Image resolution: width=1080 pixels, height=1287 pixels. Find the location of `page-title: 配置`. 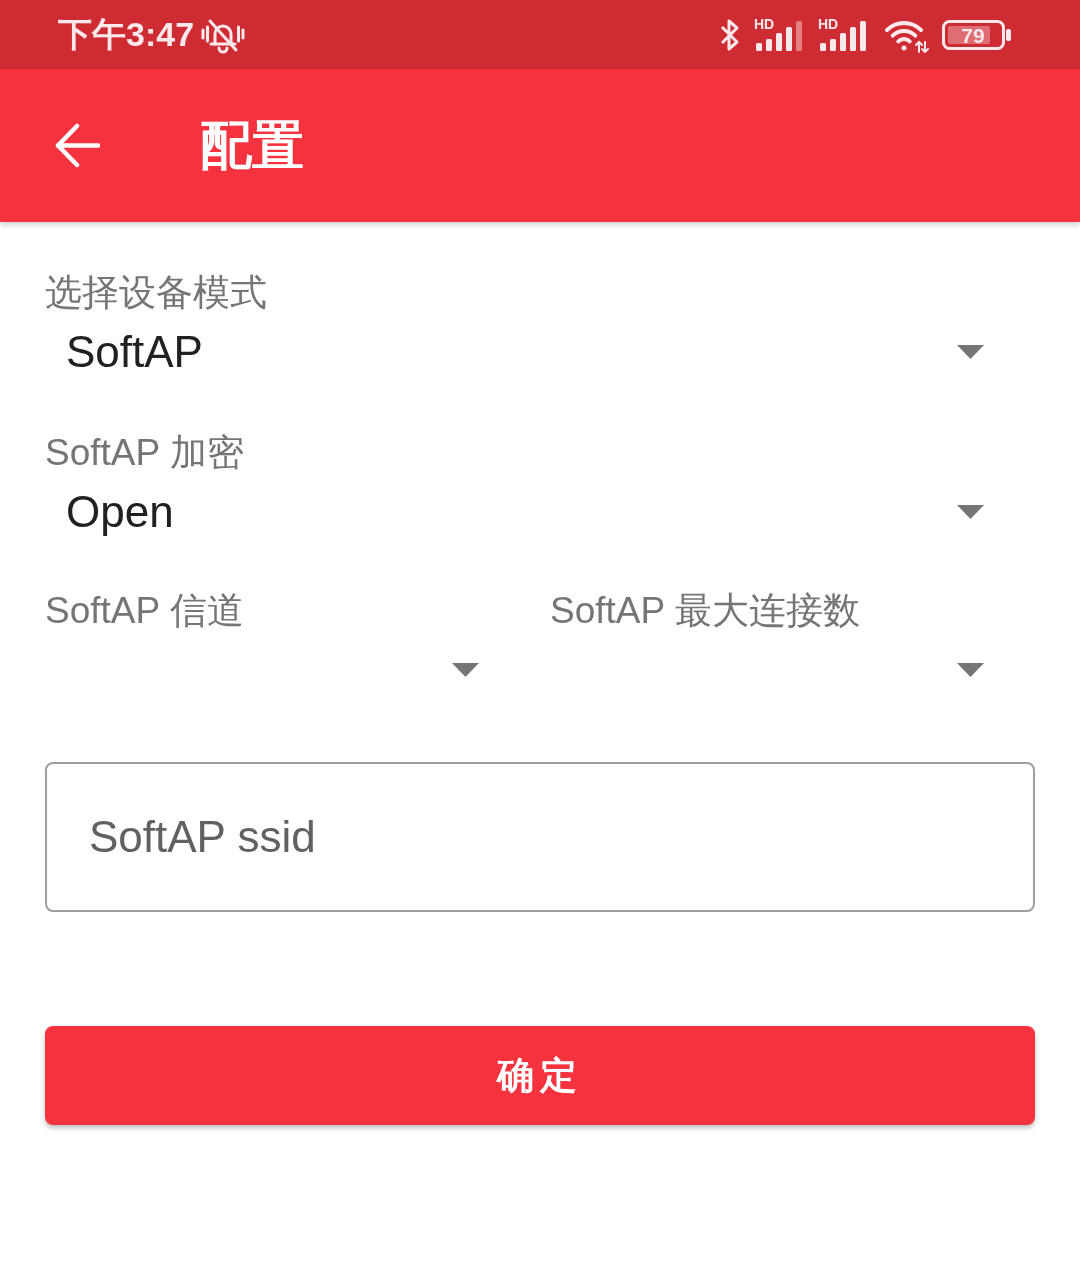

page-title: 配置 is located at coordinates (252, 145).